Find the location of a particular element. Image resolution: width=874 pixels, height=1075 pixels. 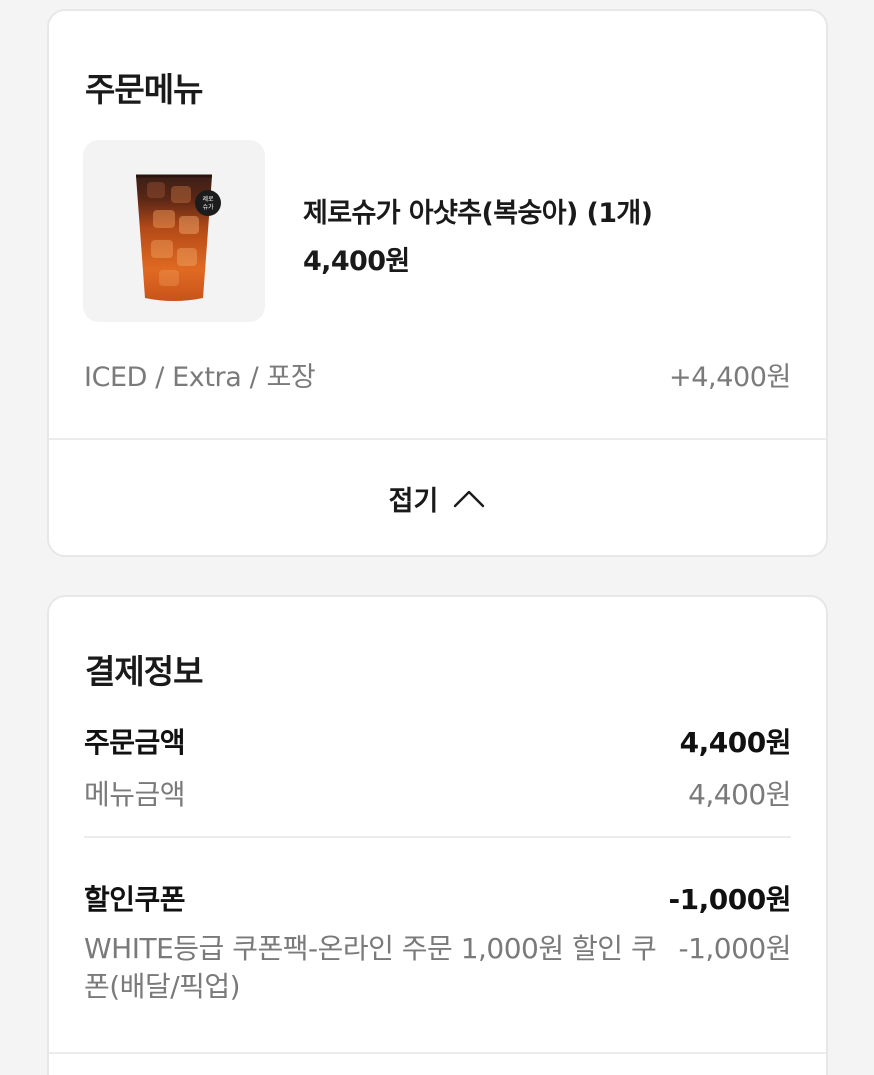

order-amount-value: 4,400원 is located at coordinates (735, 742).